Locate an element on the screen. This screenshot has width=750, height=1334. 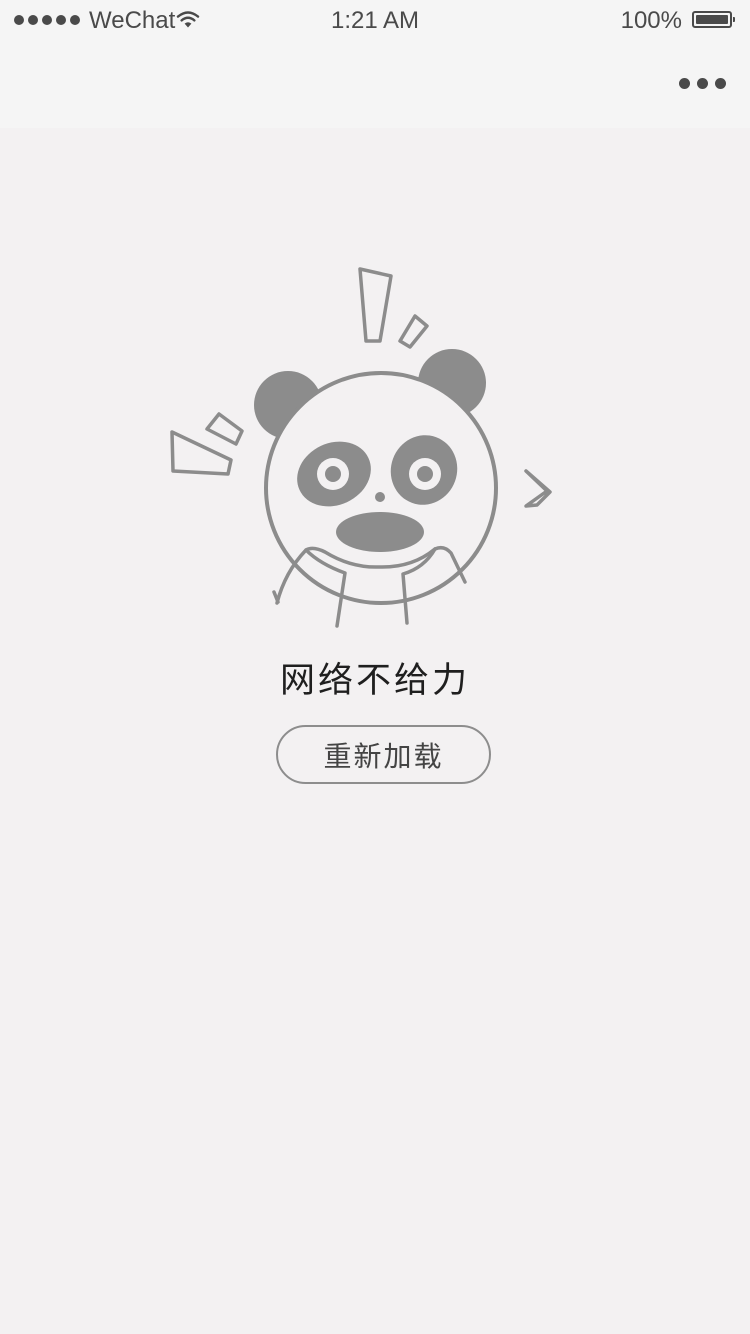
panda-nose is located at coordinates (380, 497).